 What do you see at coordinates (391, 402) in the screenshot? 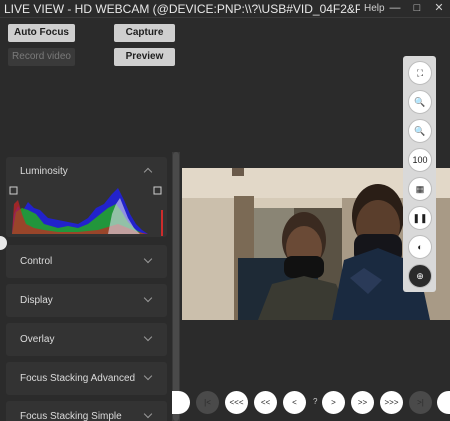
I see `nav-forward-many-button: >>>` at bounding box center [391, 402].